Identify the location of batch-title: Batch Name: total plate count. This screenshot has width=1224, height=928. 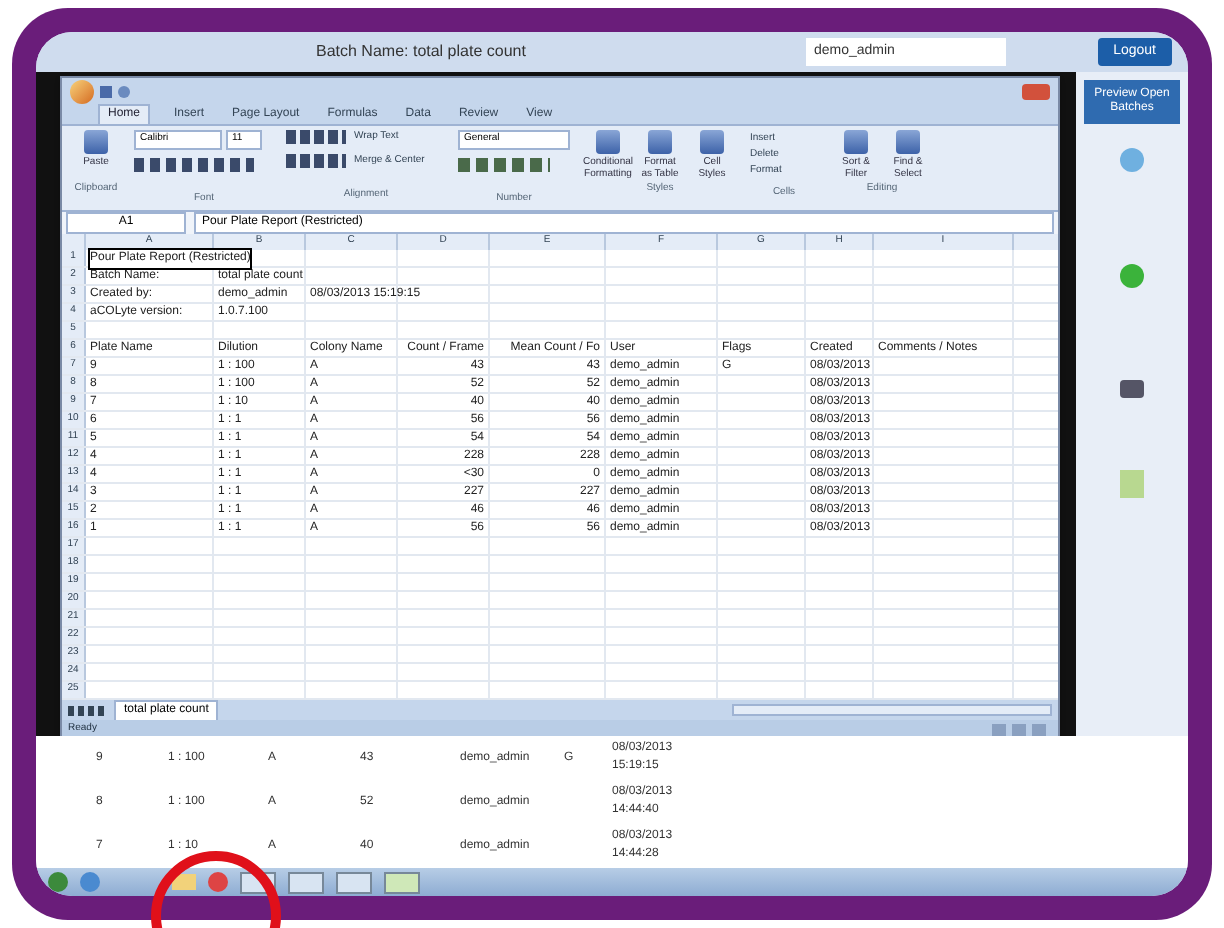
(421, 52).